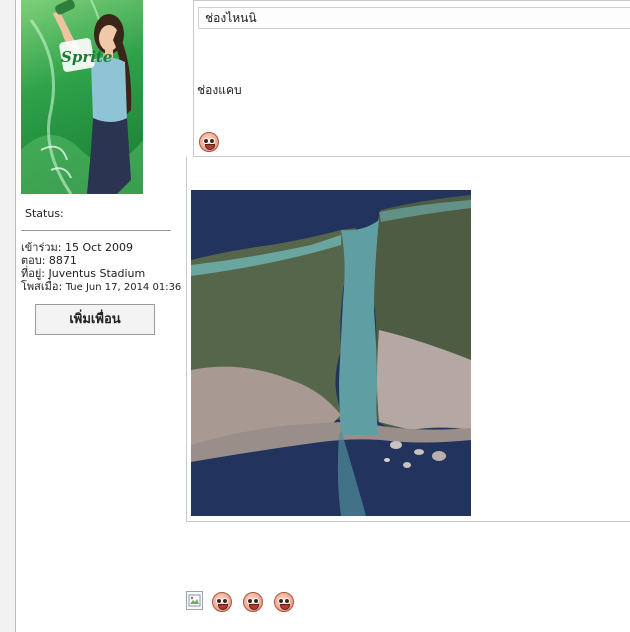  I want to click on quoted-text-field: ช่องไหนนิ, so click(414, 18).